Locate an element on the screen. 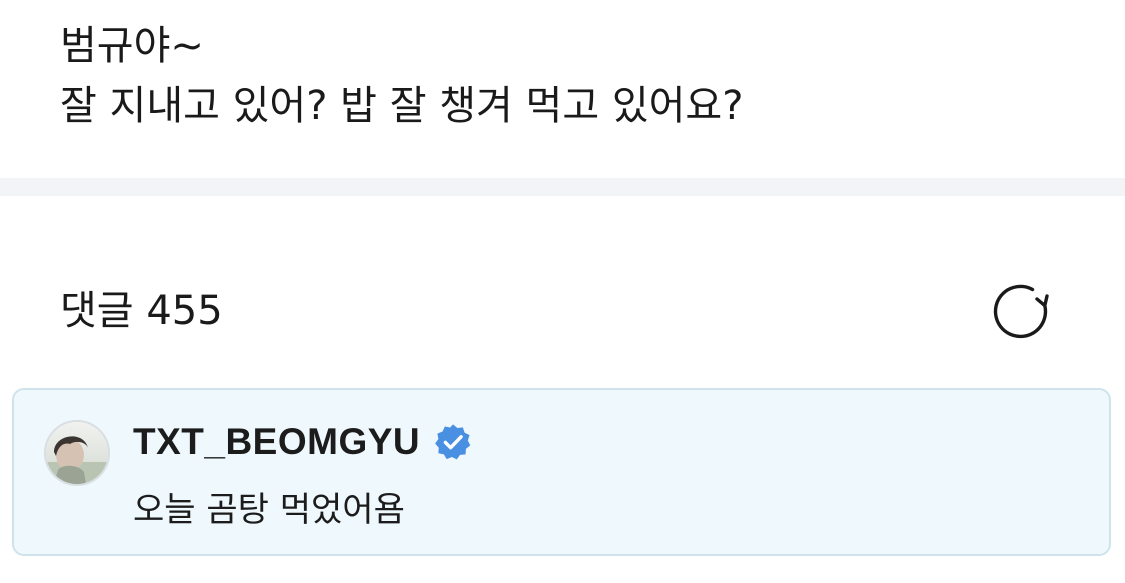 This screenshot has height=583, width=1125. post-text-line-1: 범규야~ is located at coordinates (132, 46).